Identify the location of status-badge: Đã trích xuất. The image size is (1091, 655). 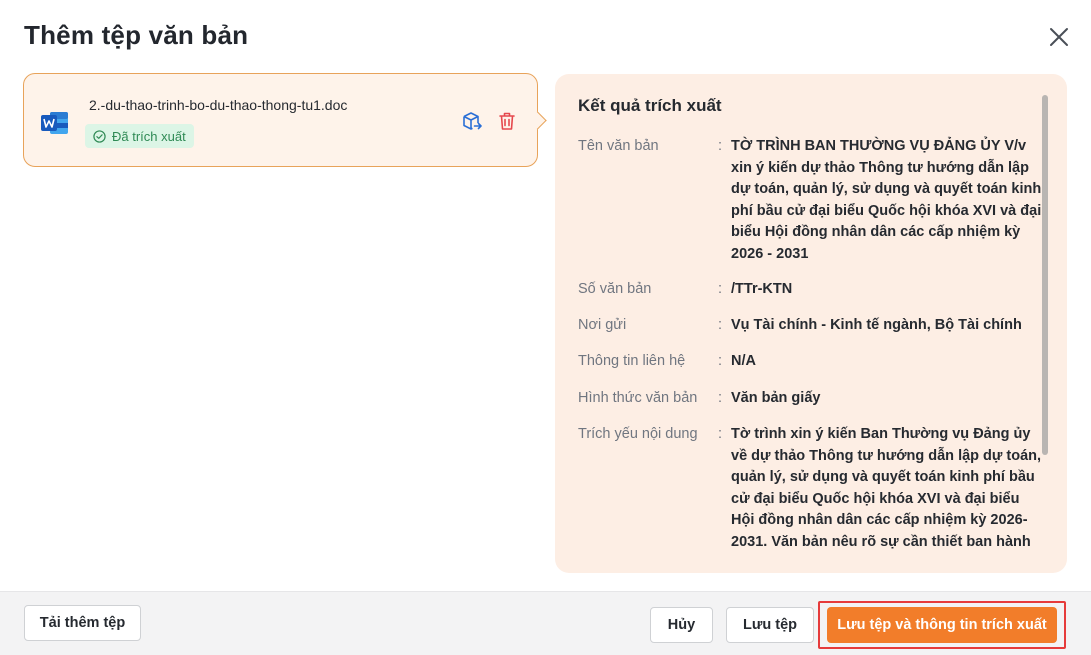
(139, 136).